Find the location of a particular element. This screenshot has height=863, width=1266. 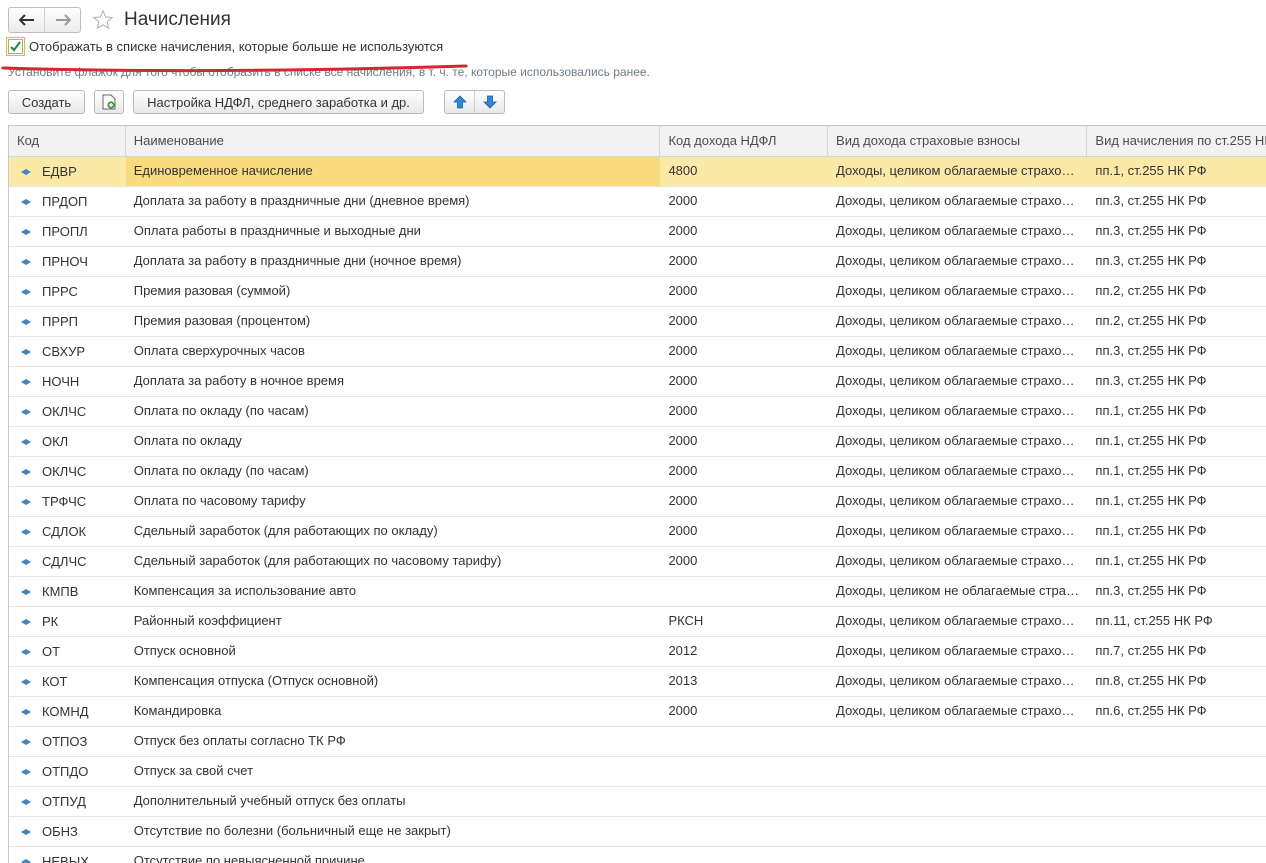

arrow-left-icon is located at coordinates (27, 20).